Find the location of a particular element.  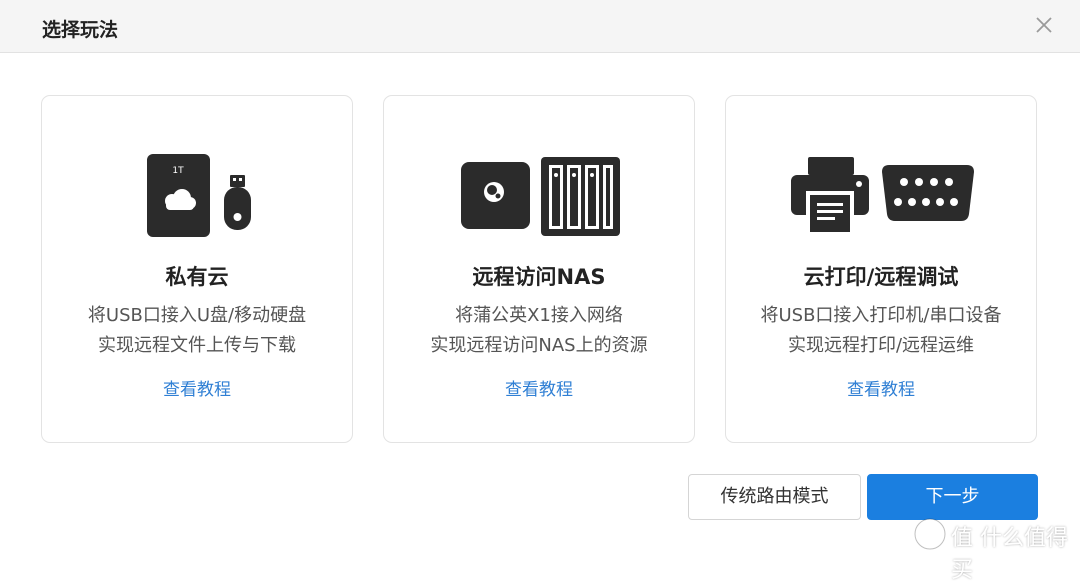

card-desc-line: 将蒲公英X1接入网络 is located at coordinates (539, 315).